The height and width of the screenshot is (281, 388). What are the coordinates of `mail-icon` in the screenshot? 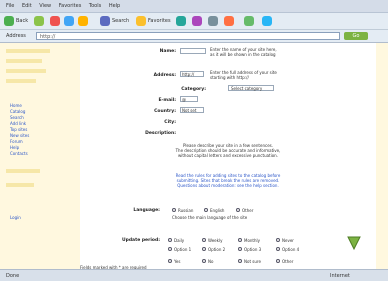 It's located at (197, 21).